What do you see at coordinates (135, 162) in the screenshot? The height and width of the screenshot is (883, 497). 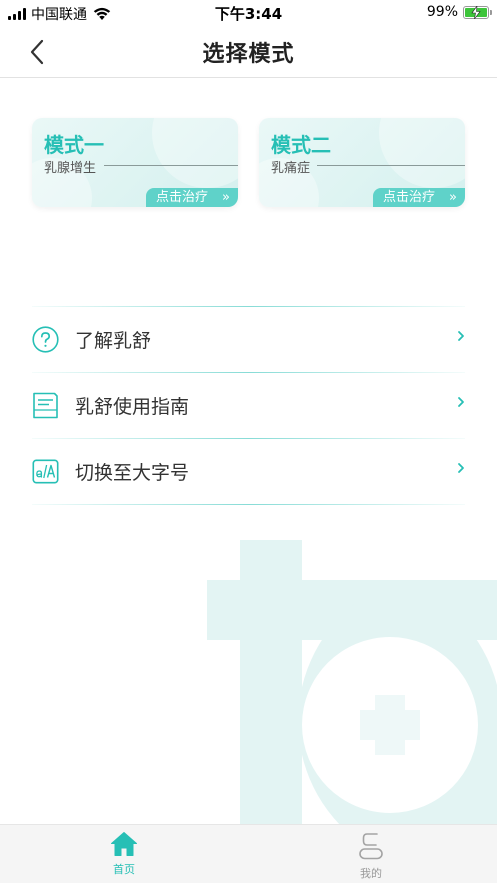 I see `mode-card-1: 模式一 乳腺增生 点击治疗 »` at bounding box center [135, 162].